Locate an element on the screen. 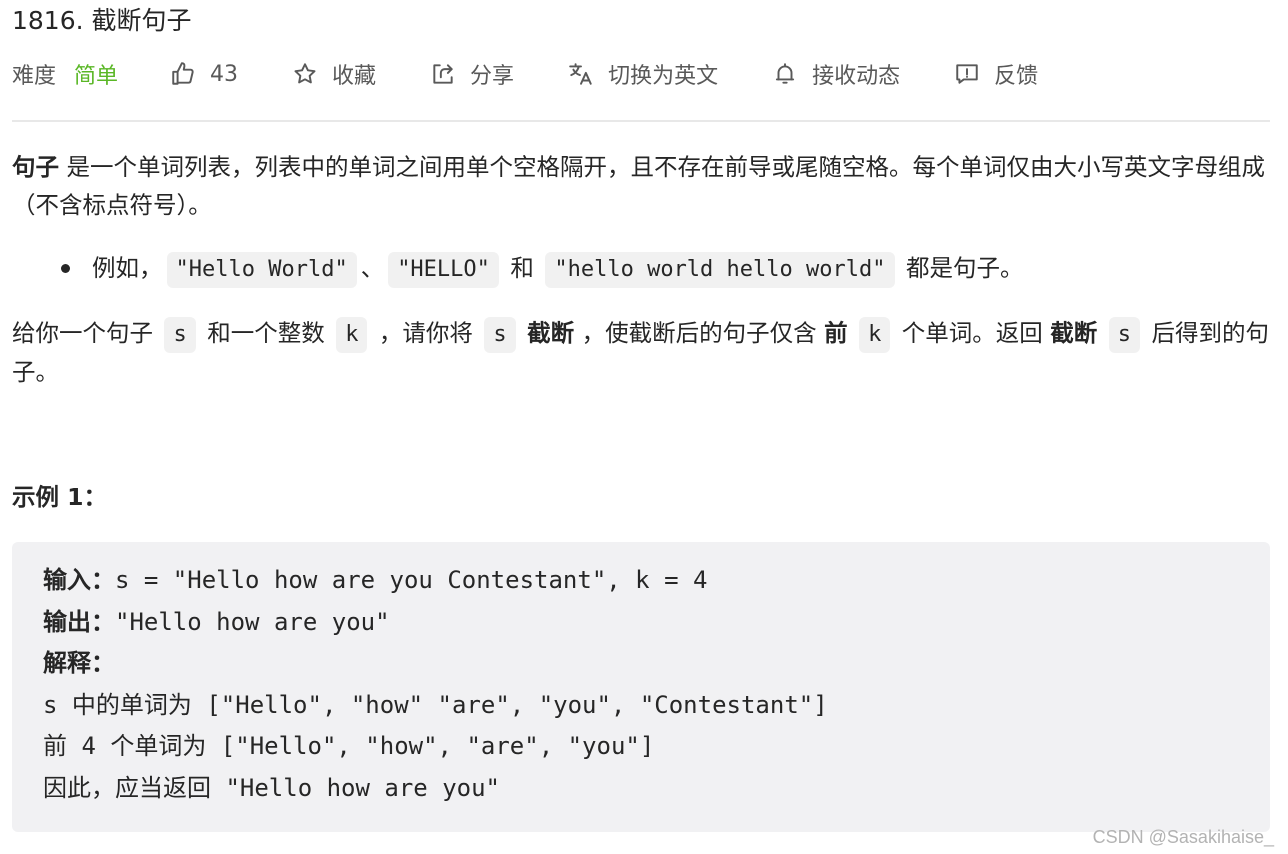 The image size is (1288, 854). output-value: "Hello how are you" is located at coordinates (252, 621).